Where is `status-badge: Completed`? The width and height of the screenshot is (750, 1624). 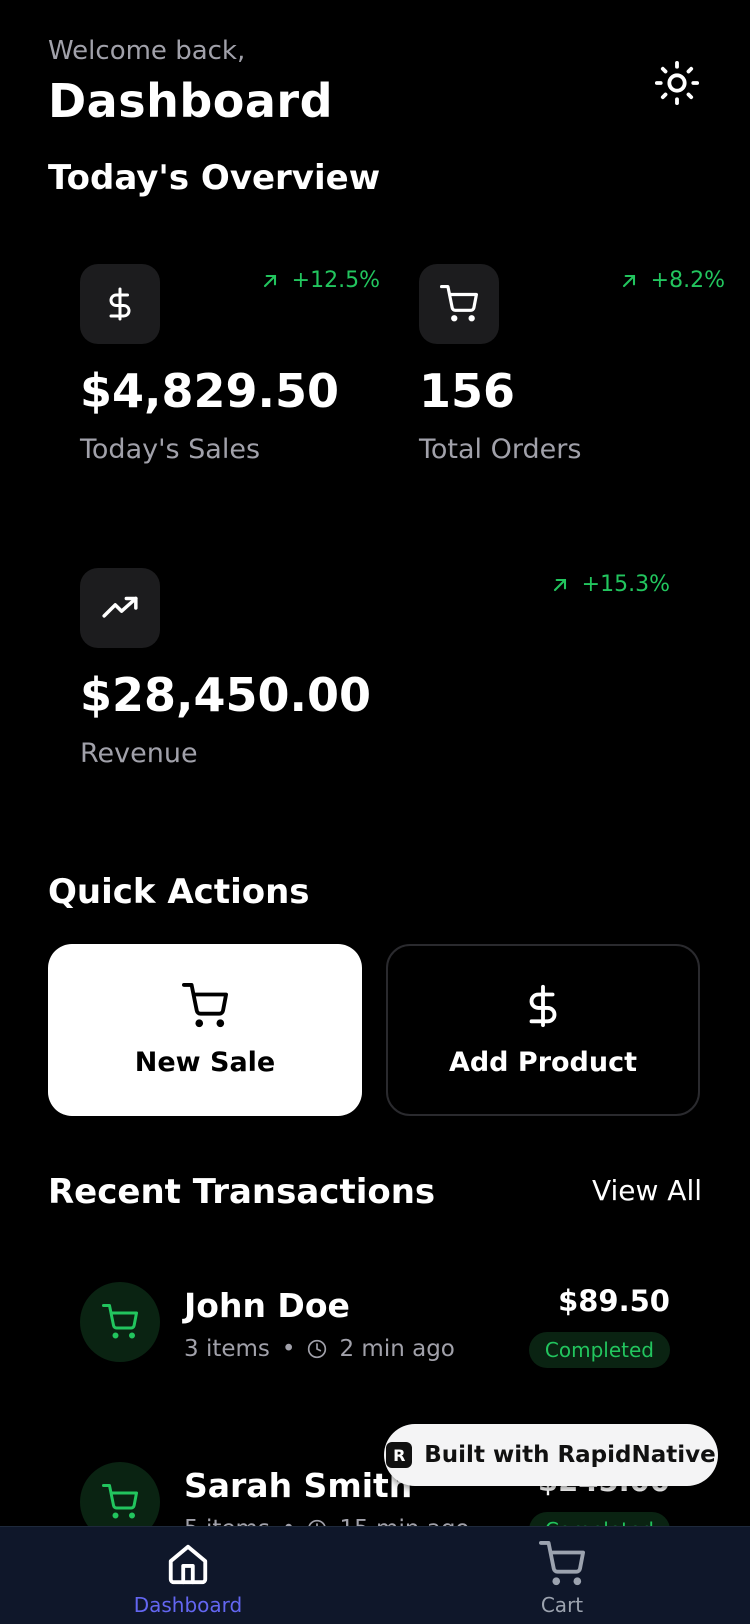
status-badge: Completed is located at coordinates (599, 1350).